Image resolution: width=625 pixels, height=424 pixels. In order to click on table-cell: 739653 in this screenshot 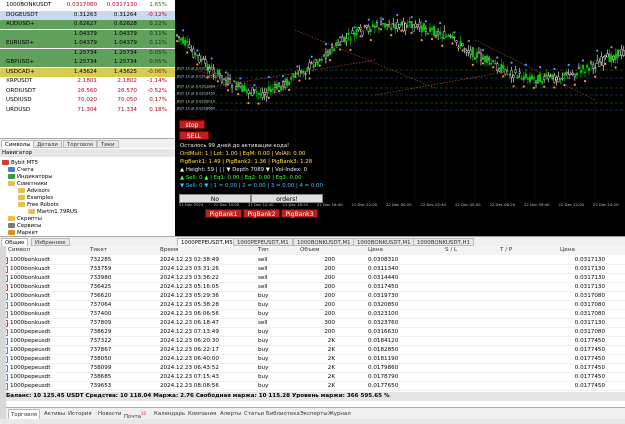, I will do `click(101, 386)`.